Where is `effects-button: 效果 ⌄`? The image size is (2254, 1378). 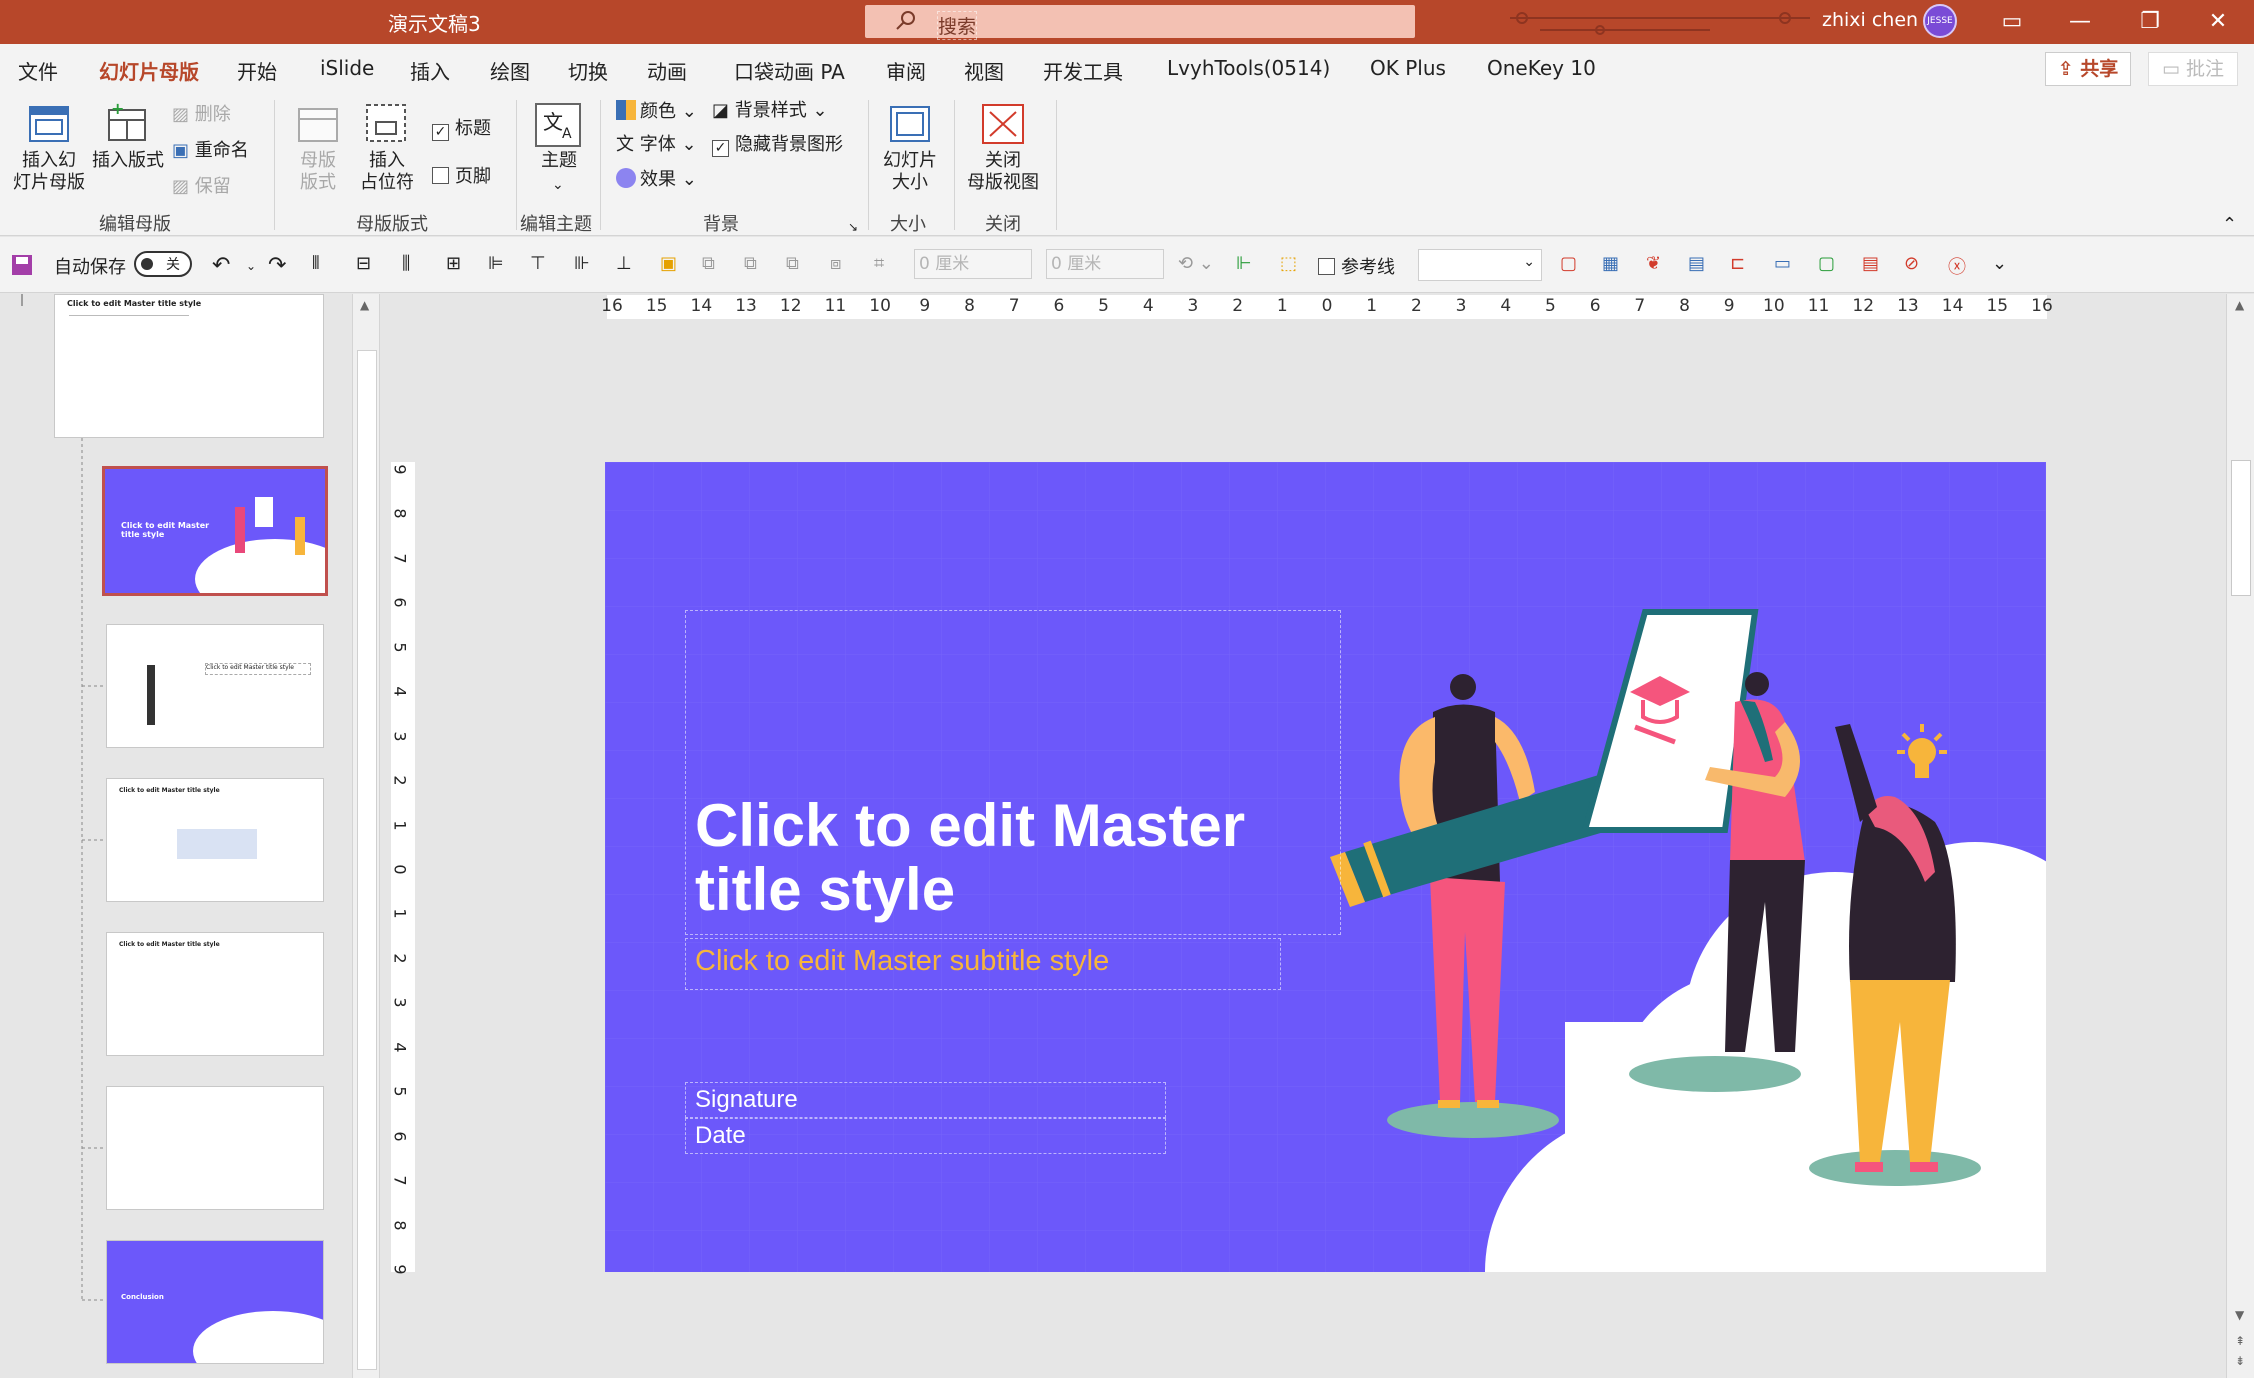
effects-button: 效果 ⌄ is located at coordinates (656, 179).